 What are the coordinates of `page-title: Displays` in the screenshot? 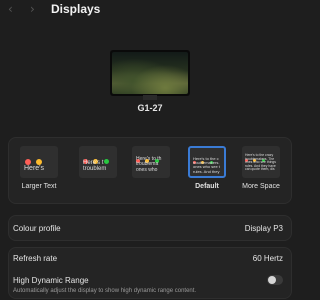 It's located at (76, 9).